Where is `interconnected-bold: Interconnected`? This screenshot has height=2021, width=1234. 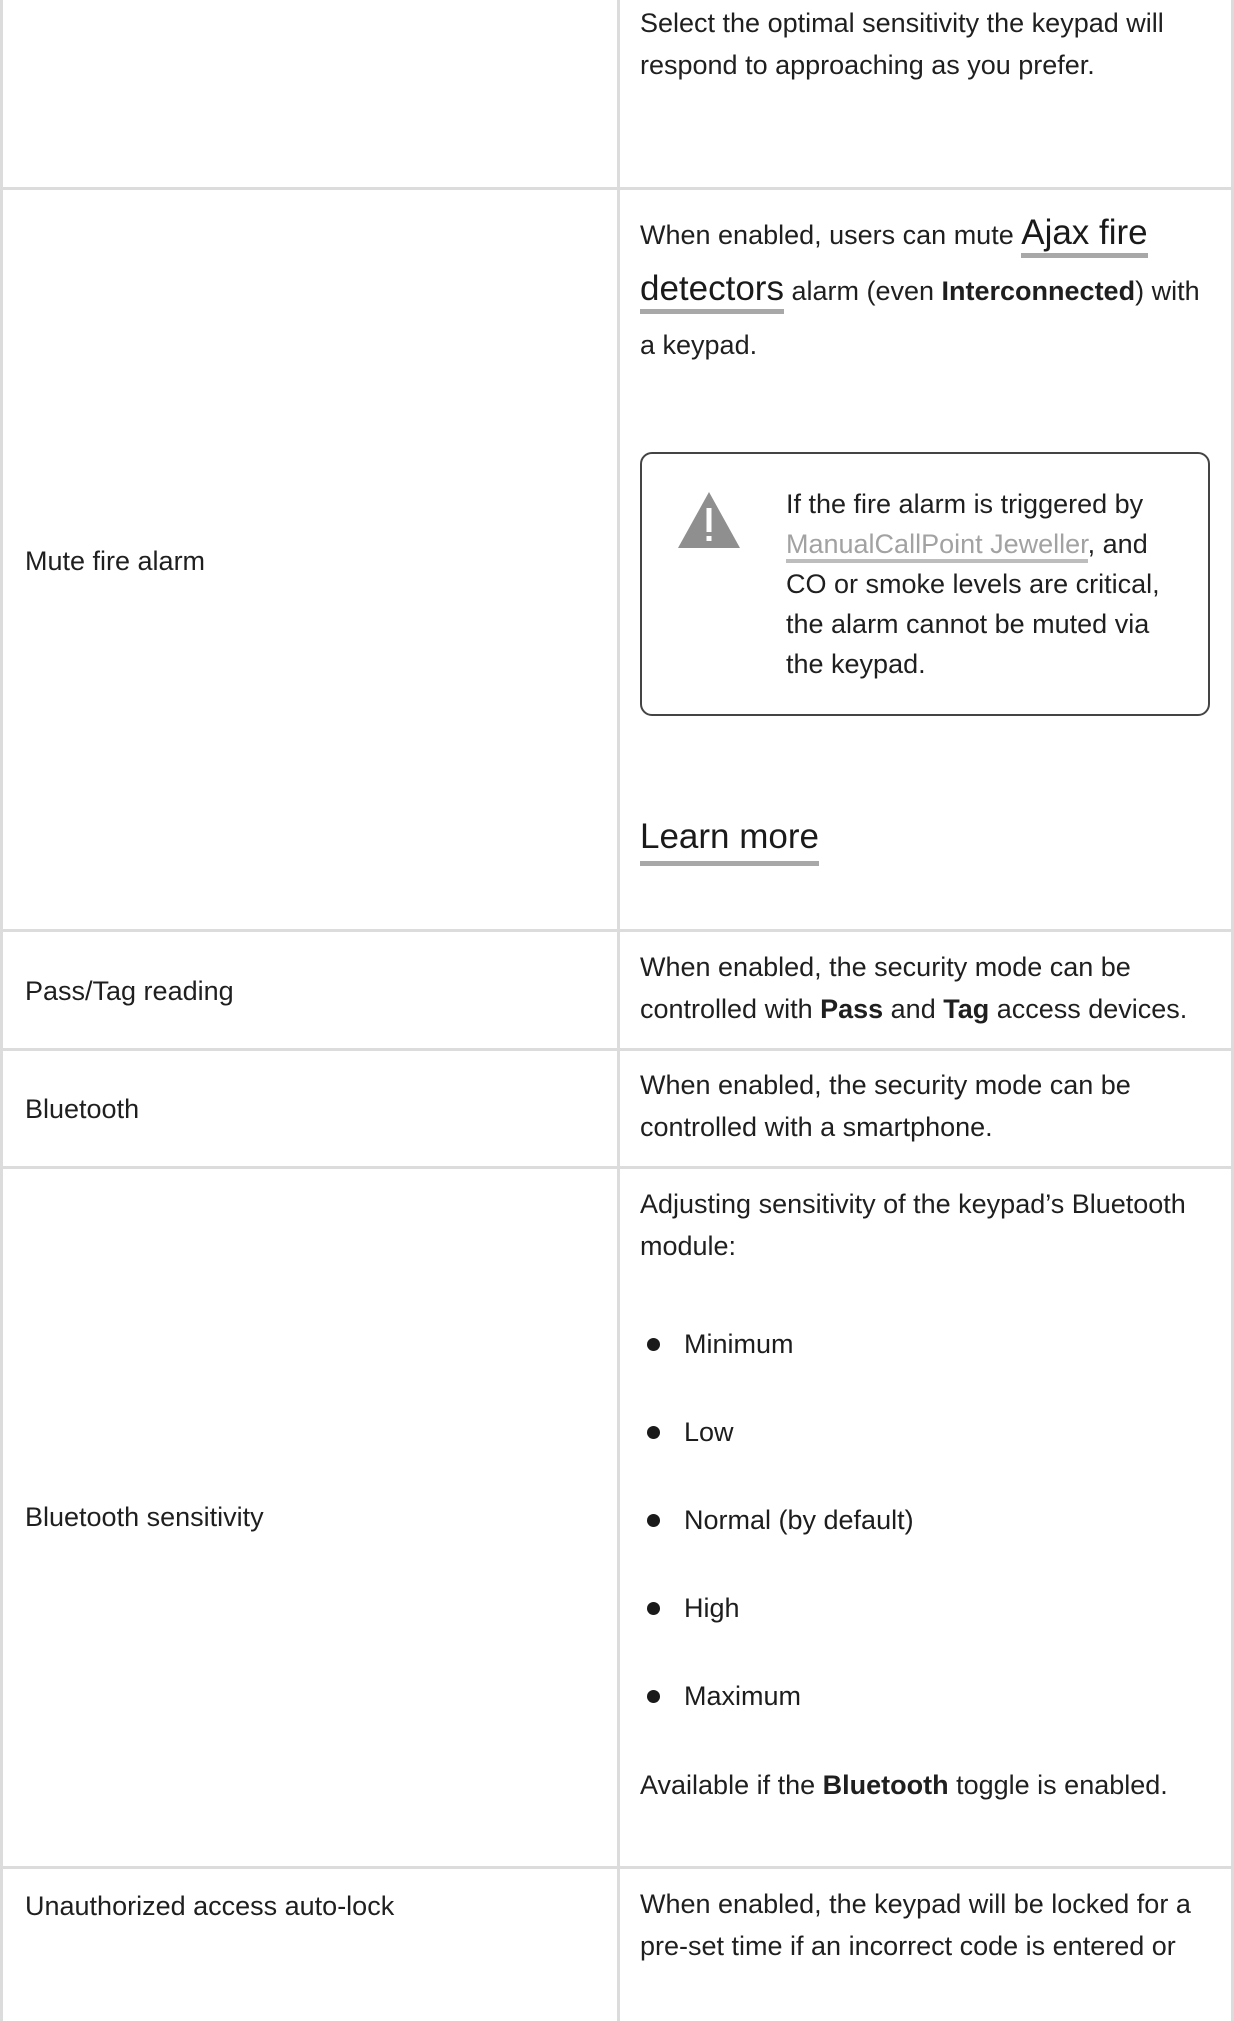
interconnected-bold: Interconnected is located at coordinates (1038, 291).